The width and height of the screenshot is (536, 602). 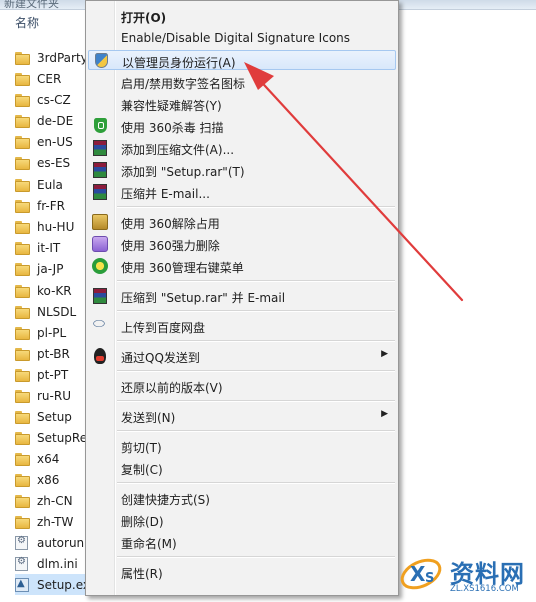 What do you see at coordinates (242, 498) in the screenshot?
I see `menu-item-create-shortcut: 创建快捷方式(S)` at bounding box center [242, 498].